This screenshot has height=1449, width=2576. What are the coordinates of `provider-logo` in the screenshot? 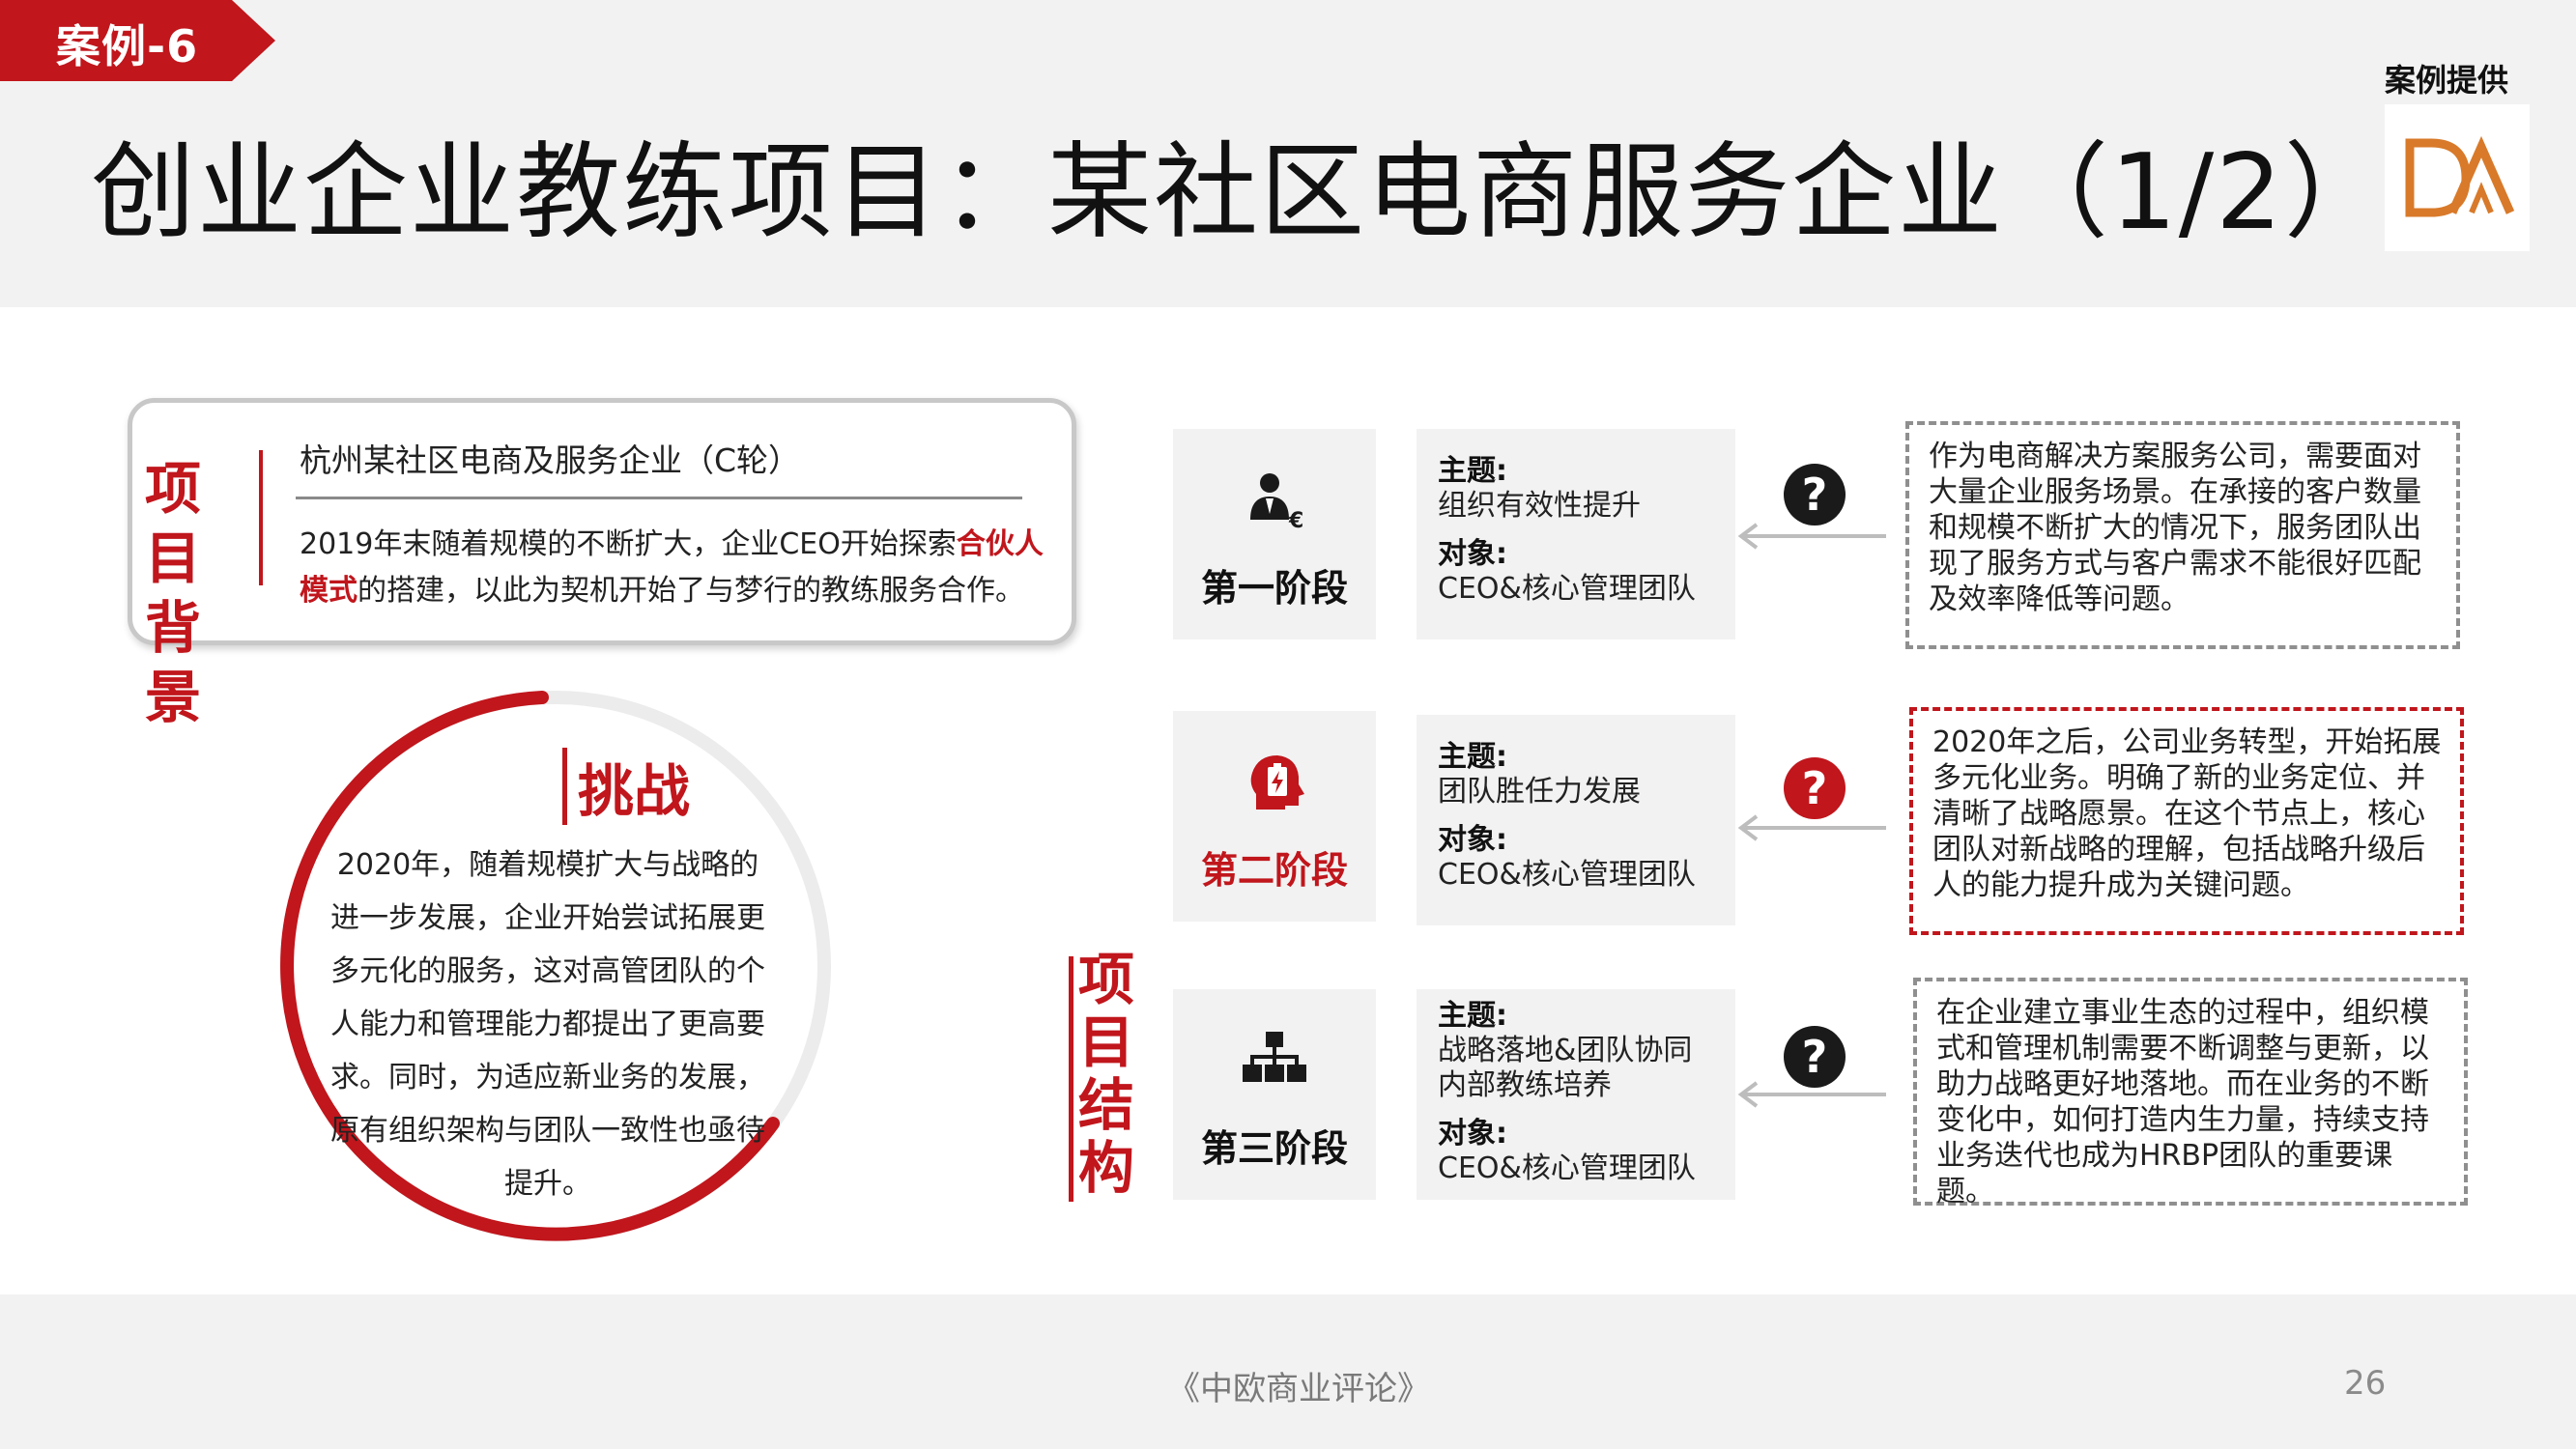 It's located at (2458, 177).